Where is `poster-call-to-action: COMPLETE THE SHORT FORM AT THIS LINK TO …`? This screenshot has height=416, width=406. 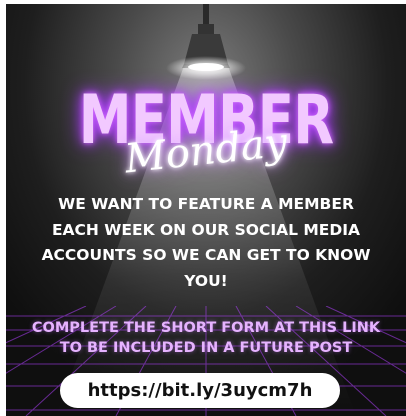 poster-call-to-action: COMPLETE THE SHORT FORM AT THIS LINK TO … is located at coordinates (206, 338).